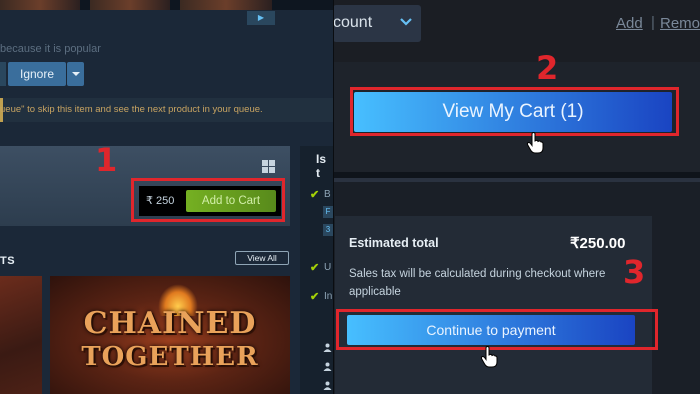 The height and width of the screenshot is (394, 700). Describe the element at coordinates (394, 243) in the screenshot. I see `estimated-total-label: Estimated total` at that location.